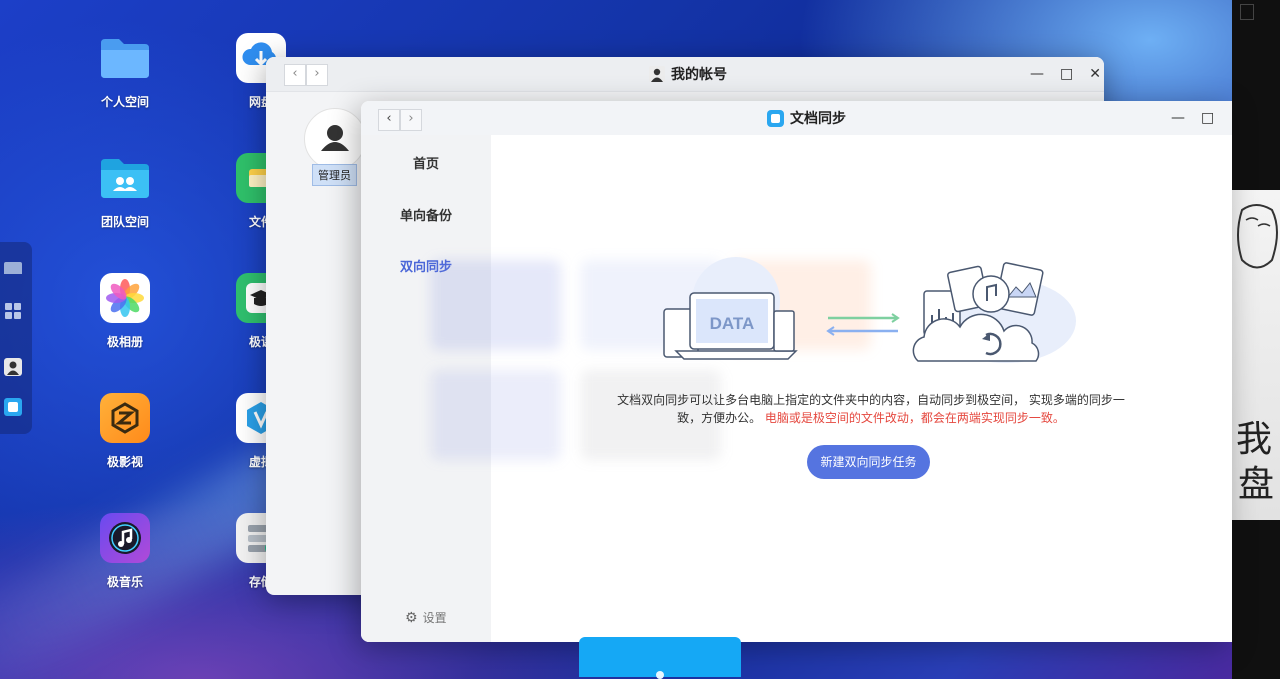  Describe the element at coordinates (426, 162) in the screenshot. I see `sidebar-item-home: 首页` at that location.